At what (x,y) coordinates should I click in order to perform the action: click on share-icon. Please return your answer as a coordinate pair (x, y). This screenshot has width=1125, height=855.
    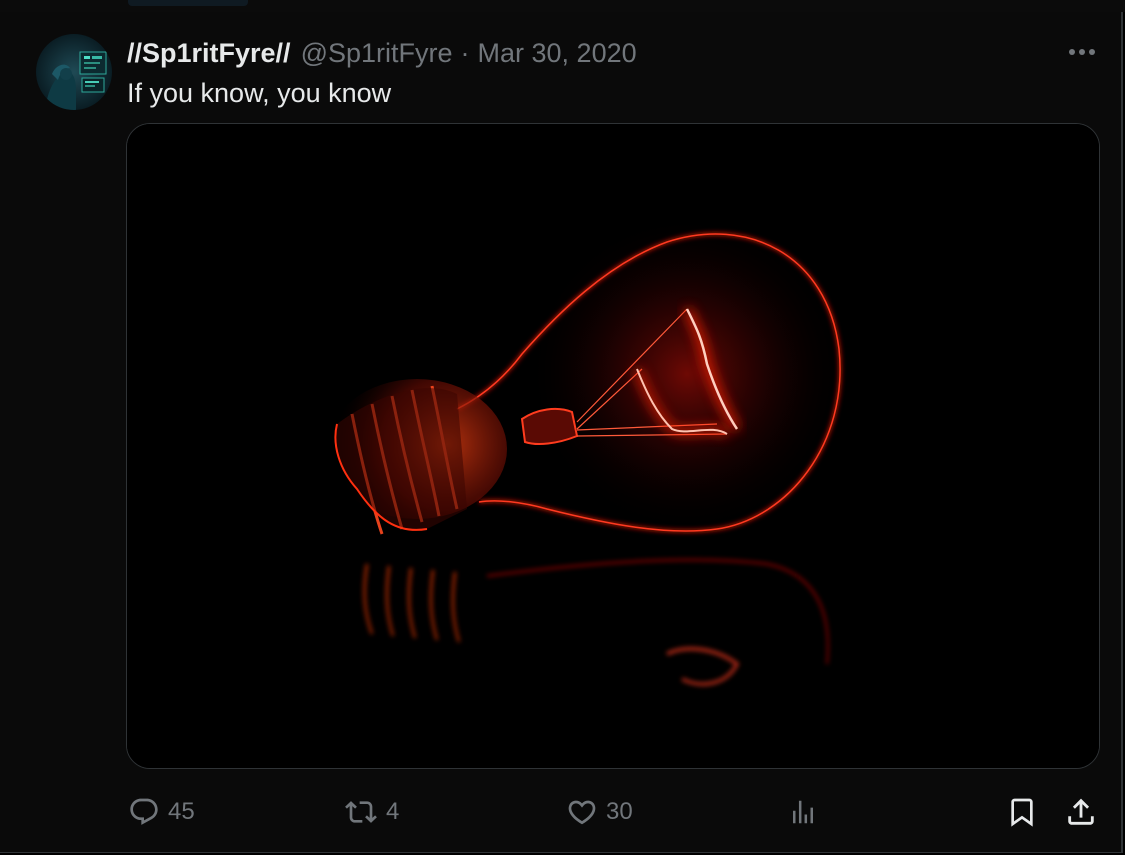
    Looking at the image, I should click on (1081, 812).